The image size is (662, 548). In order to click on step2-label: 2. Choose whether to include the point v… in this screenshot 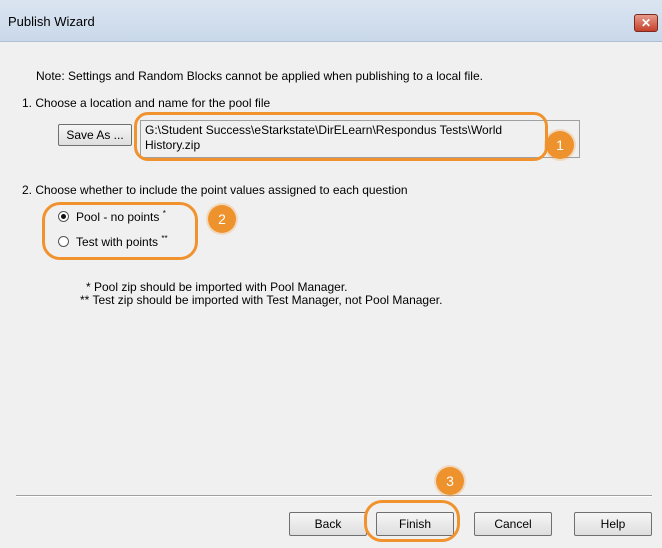, I will do `click(215, 190)`.